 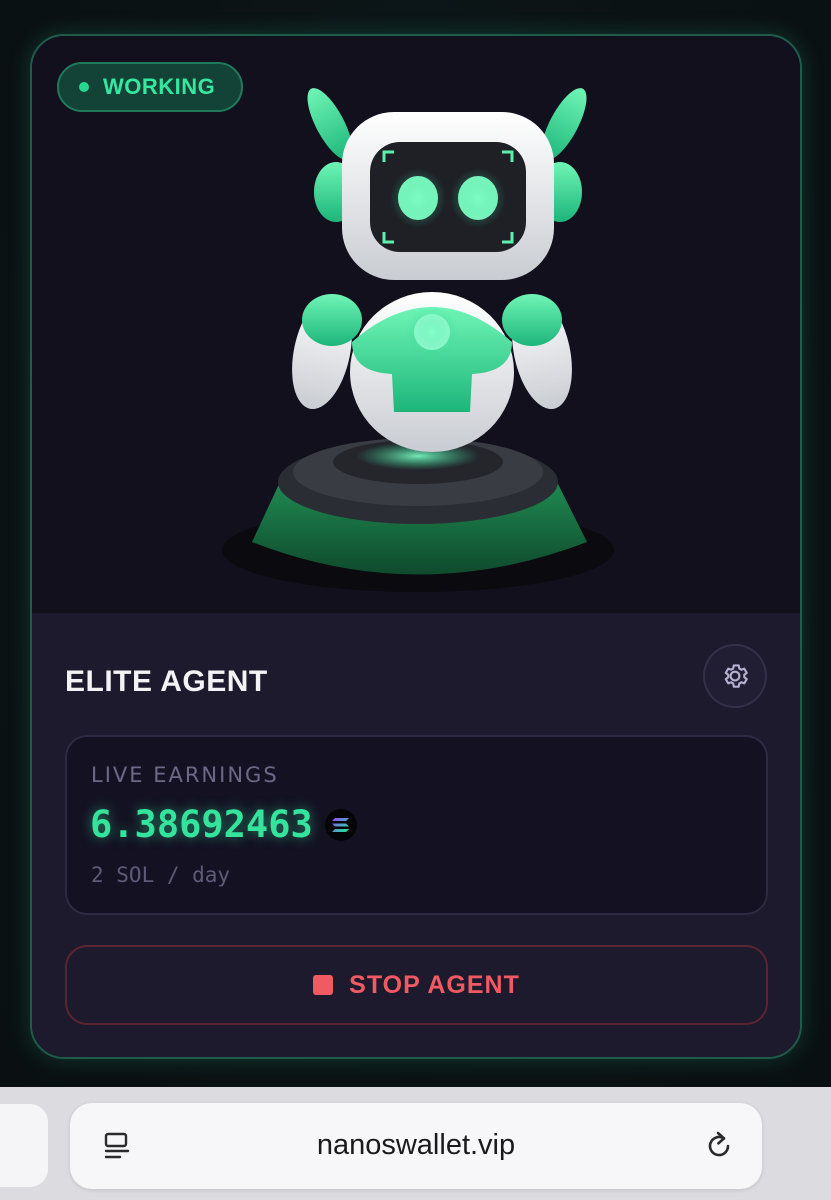 I want to click on status-dot-icon, so click(x=84, y=87).